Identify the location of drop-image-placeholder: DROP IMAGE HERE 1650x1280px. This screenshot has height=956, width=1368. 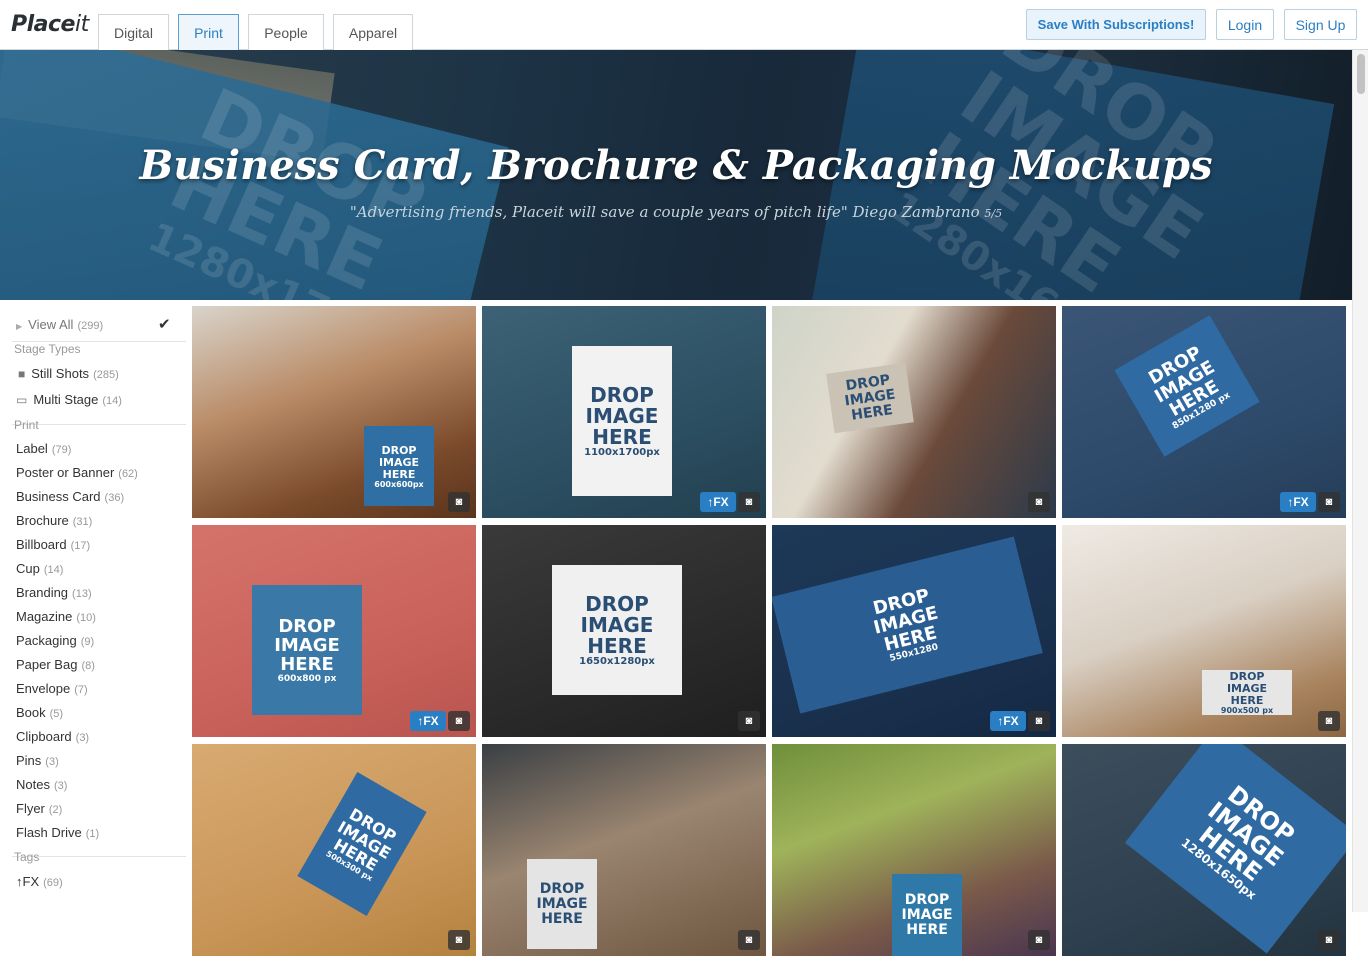
(617, 630).